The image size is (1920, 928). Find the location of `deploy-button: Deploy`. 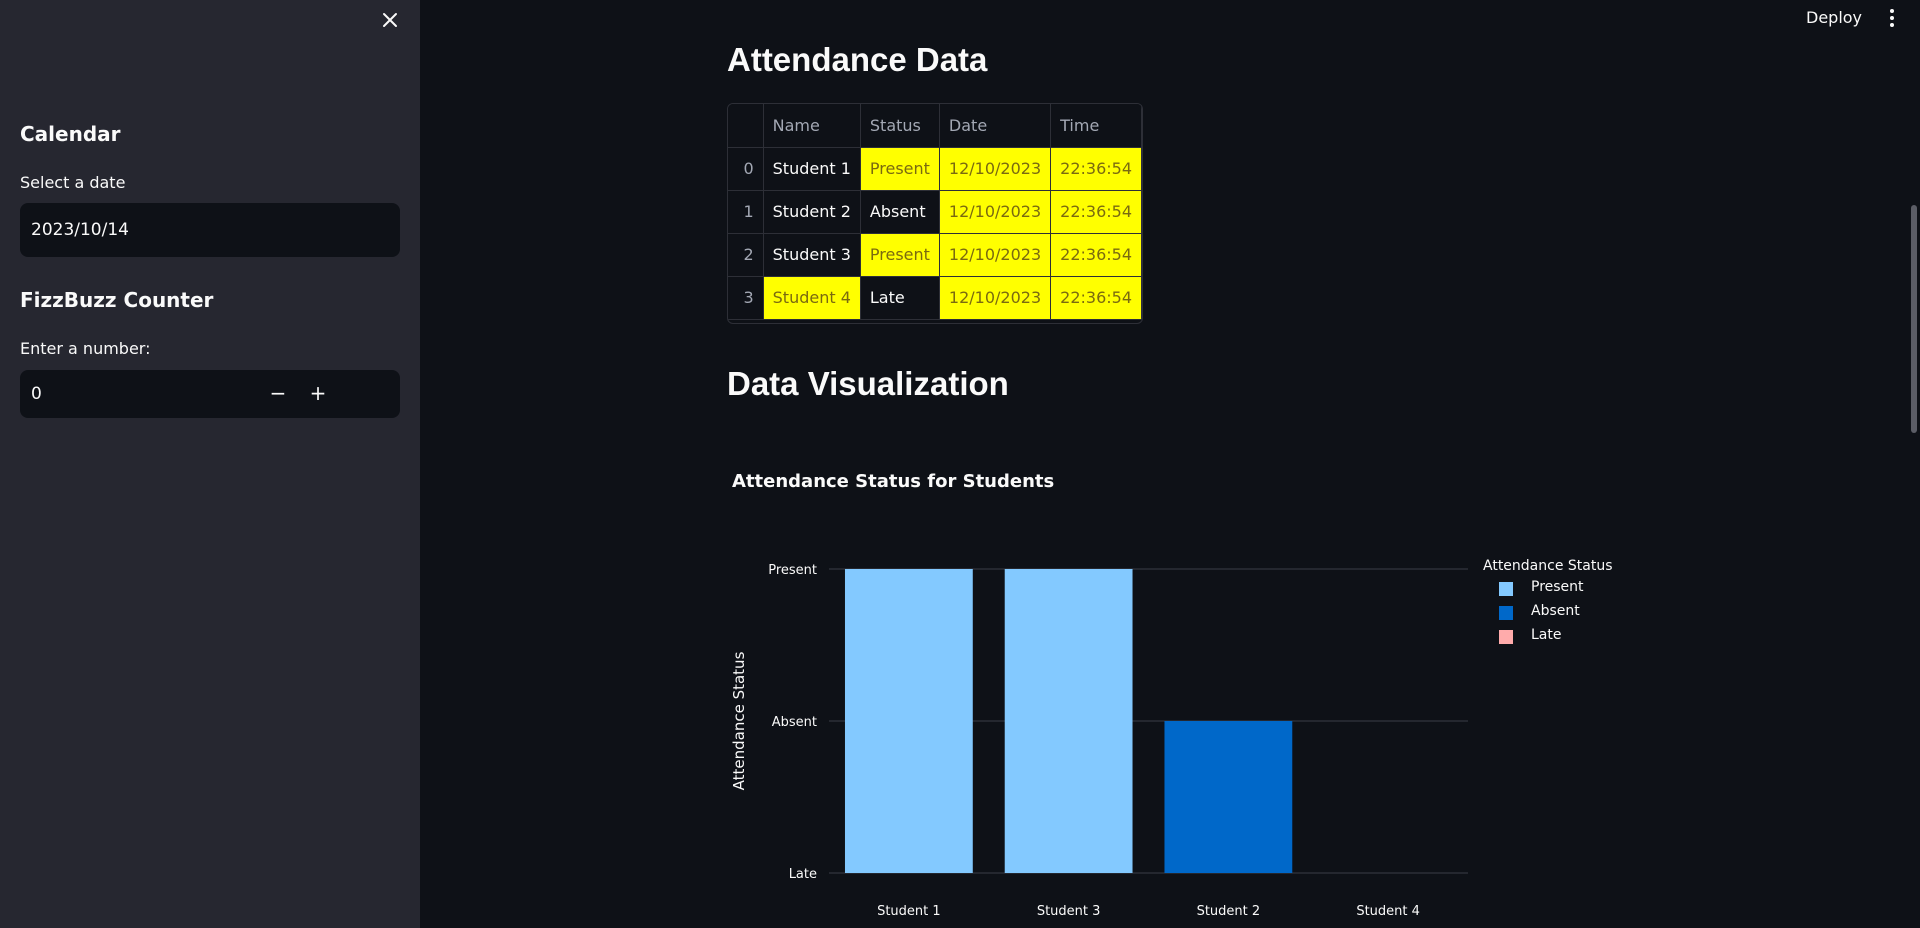

deploy-button: Deploy is located at coordinates (1834, 17).